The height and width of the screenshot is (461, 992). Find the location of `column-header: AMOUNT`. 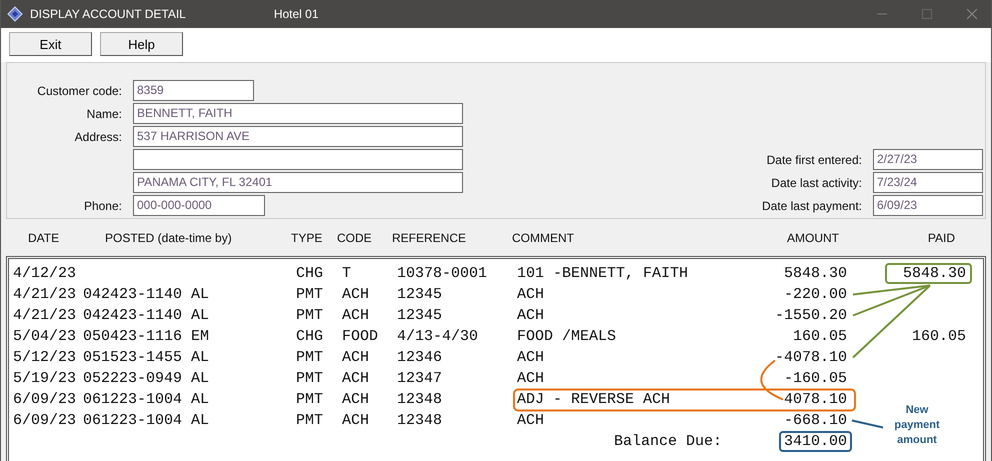

column-header: AMOUNT is located at coordinates (812, 237).